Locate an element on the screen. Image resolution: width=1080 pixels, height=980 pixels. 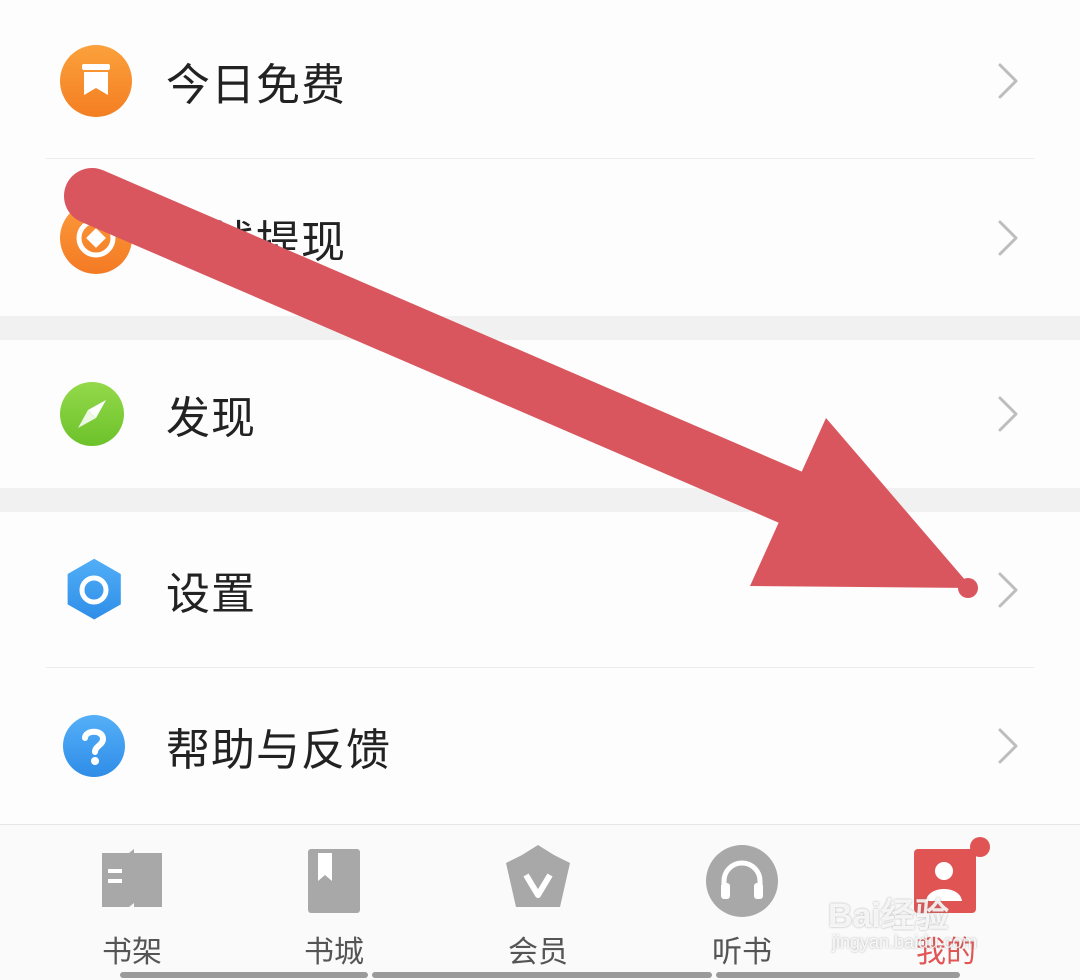
compass-icon is located at coordinates (96, 414).